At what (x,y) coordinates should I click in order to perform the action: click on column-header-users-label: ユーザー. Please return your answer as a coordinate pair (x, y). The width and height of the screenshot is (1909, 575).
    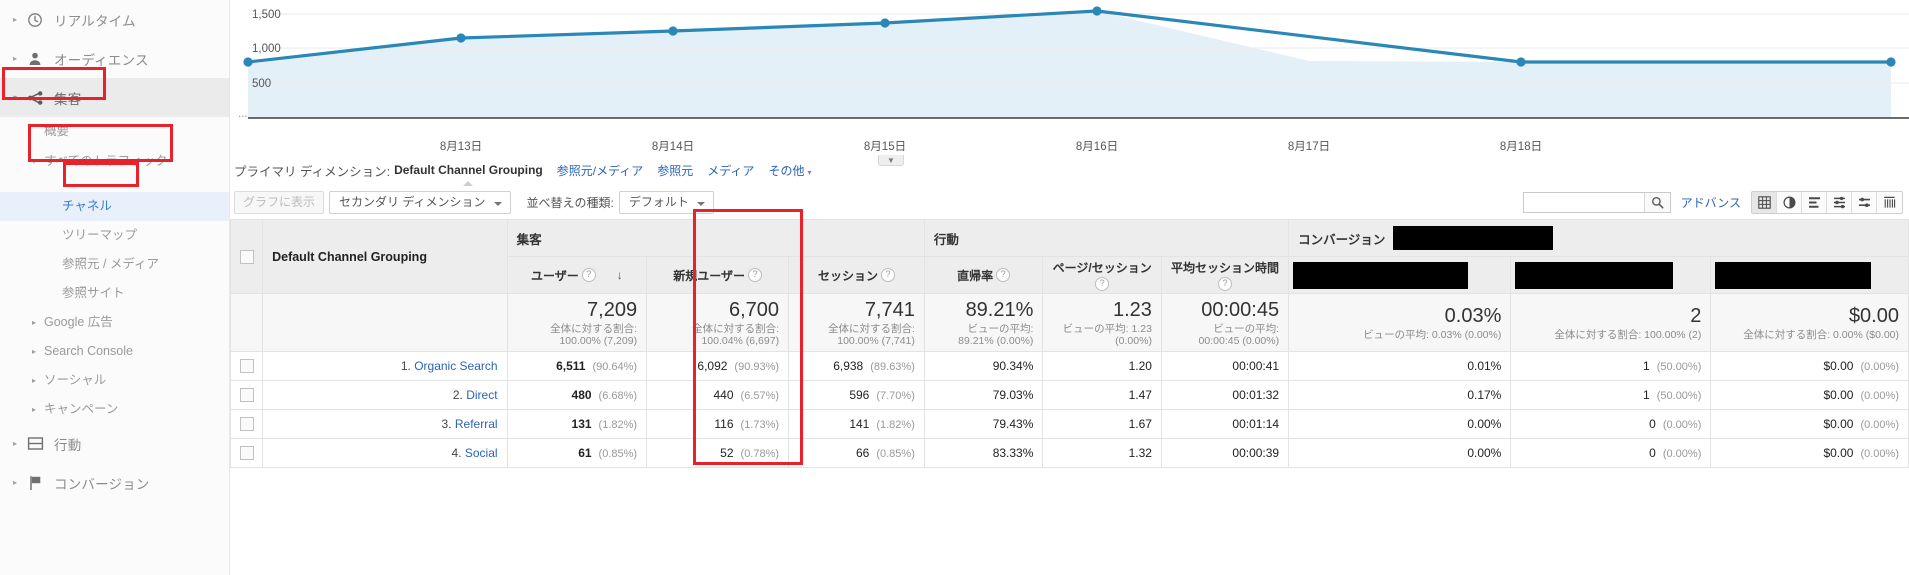
    Looking at the image, I should click on (554, 275).